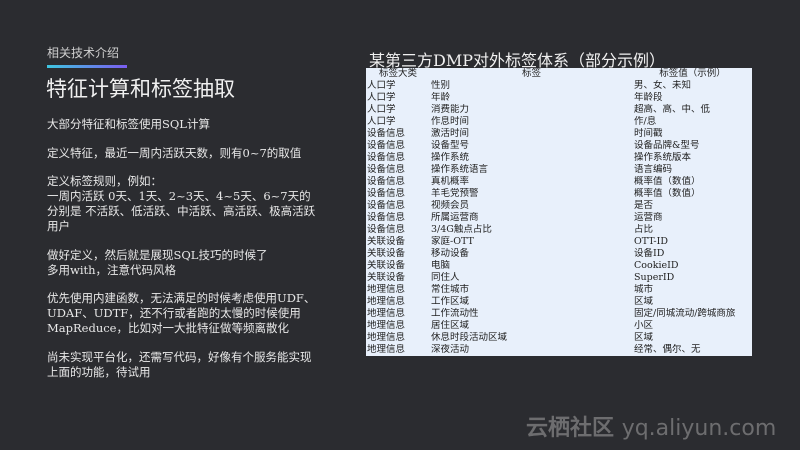 This screenshot has height=450, width=800. I want to click on watermark-brand: 云栖社区, so click(570, 428).